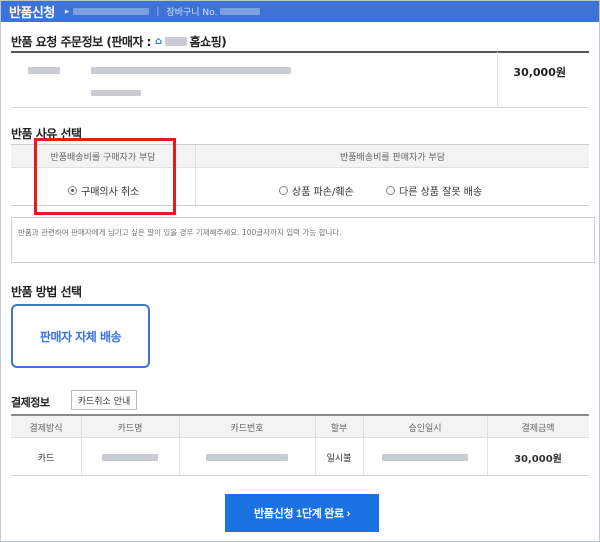  What do you see at coordinates (175, 41) in the screenshot?
I see `seller-name-redacted` at bounding box center [175, 41].